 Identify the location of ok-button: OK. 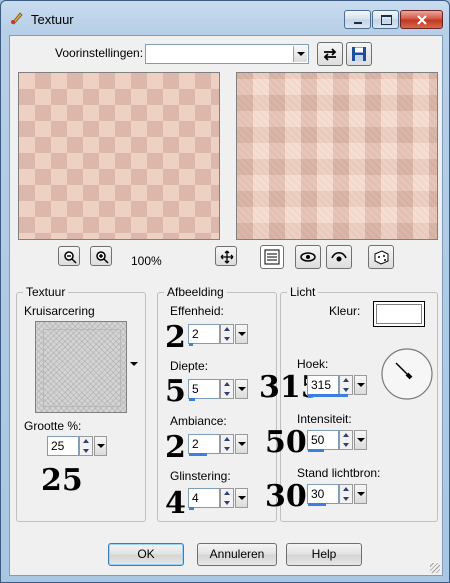
(146, 554).